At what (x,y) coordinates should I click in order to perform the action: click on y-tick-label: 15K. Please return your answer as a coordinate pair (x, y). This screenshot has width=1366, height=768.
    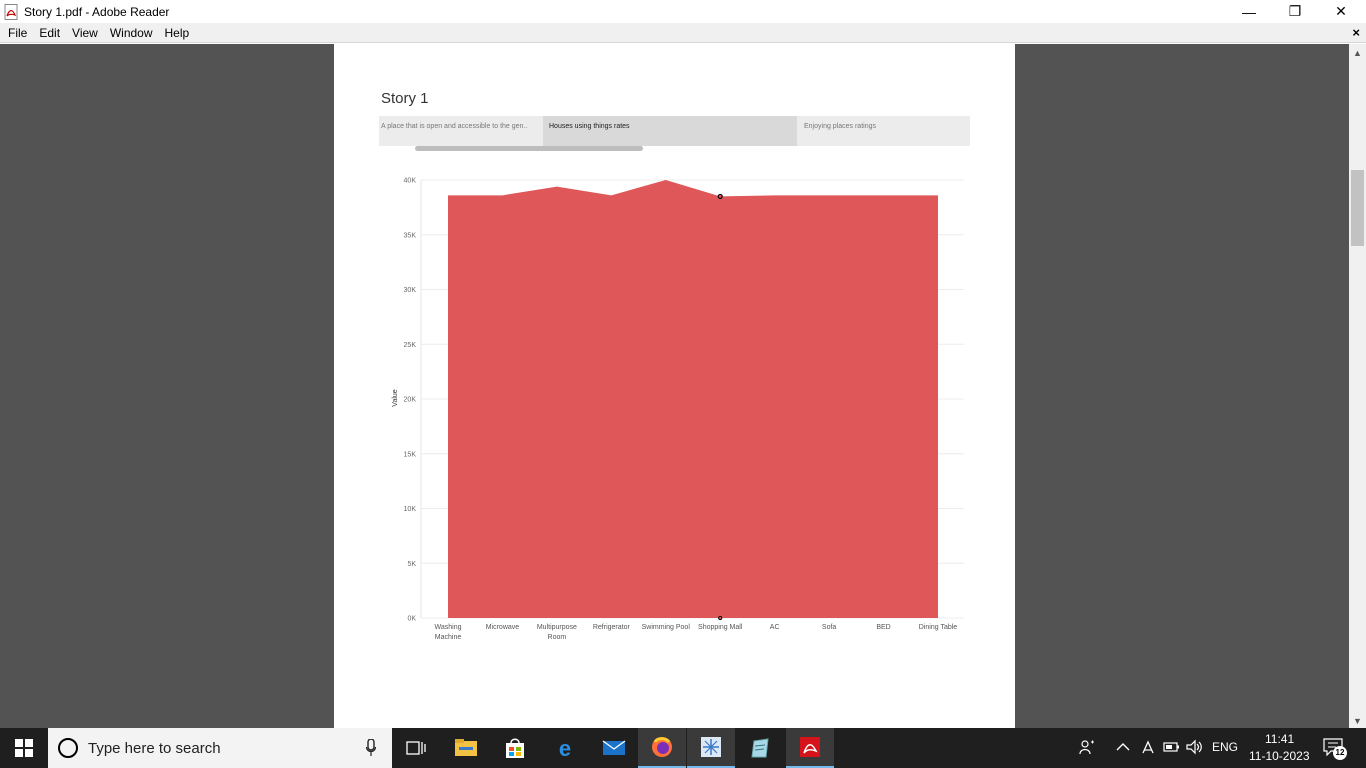
    Looking at the image, I should click on (410, 454).